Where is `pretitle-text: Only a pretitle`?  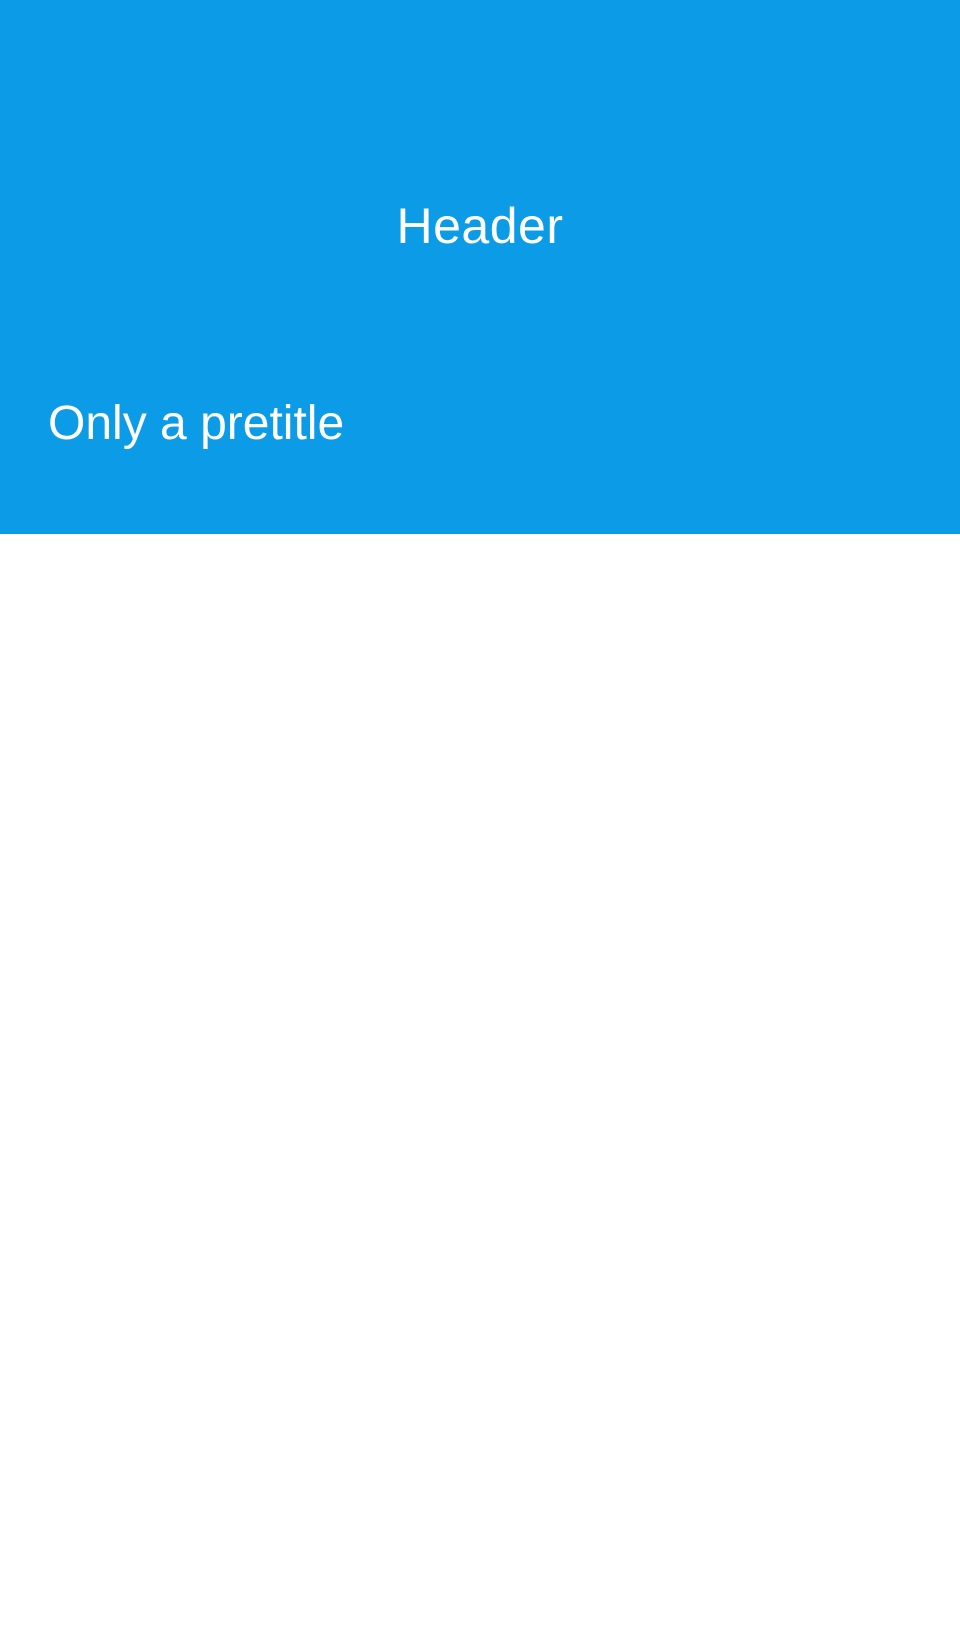 pretitle-text: Only a pretitle is located at coordinates (196, 423).